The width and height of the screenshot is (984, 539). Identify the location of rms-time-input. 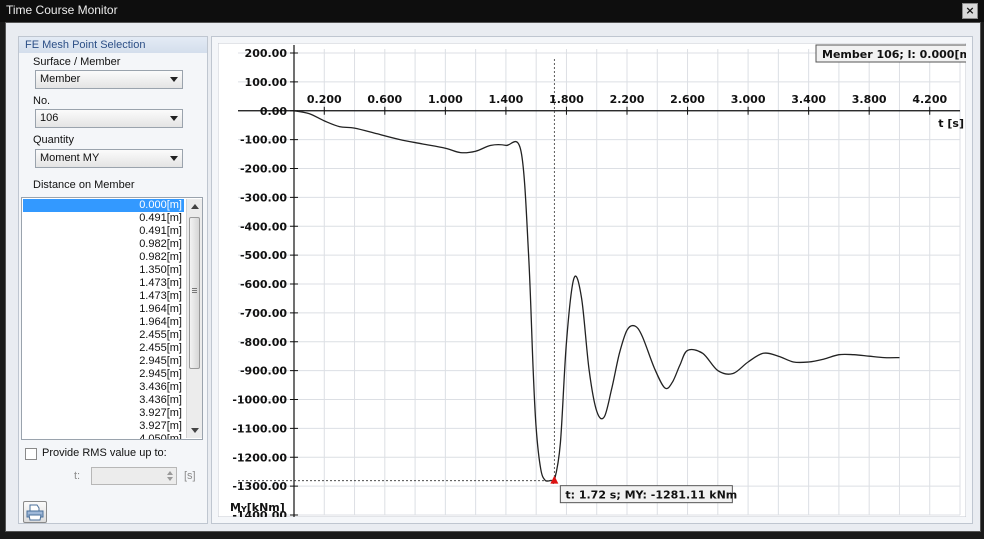
(134, 476).